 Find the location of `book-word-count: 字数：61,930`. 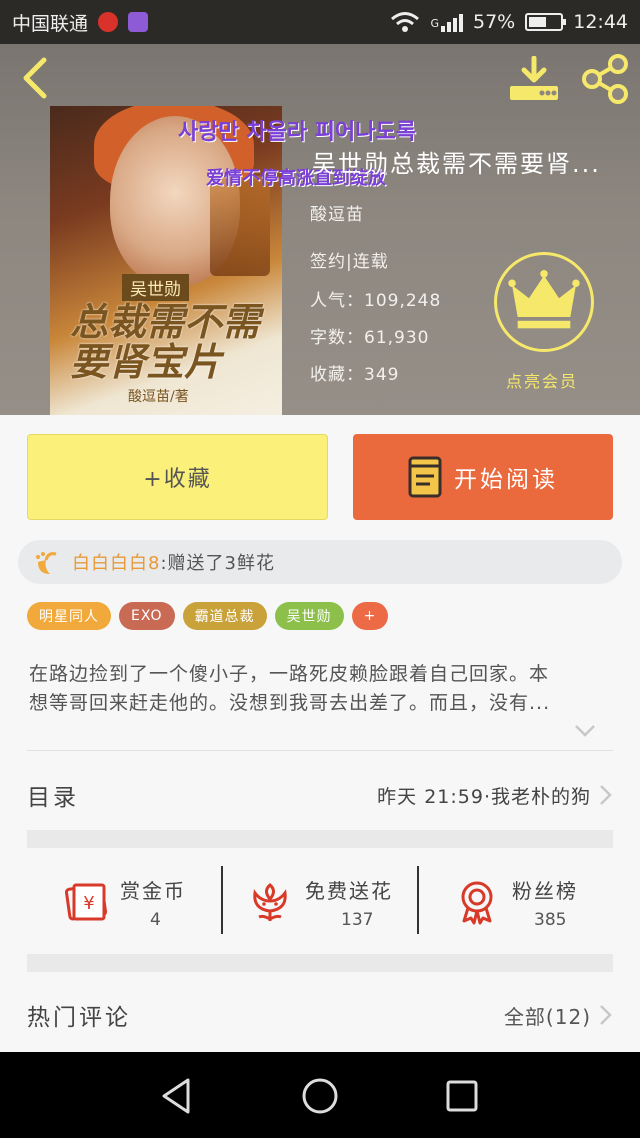

book-word-count: 字数：61,930 is located at coordinates (370, 338).